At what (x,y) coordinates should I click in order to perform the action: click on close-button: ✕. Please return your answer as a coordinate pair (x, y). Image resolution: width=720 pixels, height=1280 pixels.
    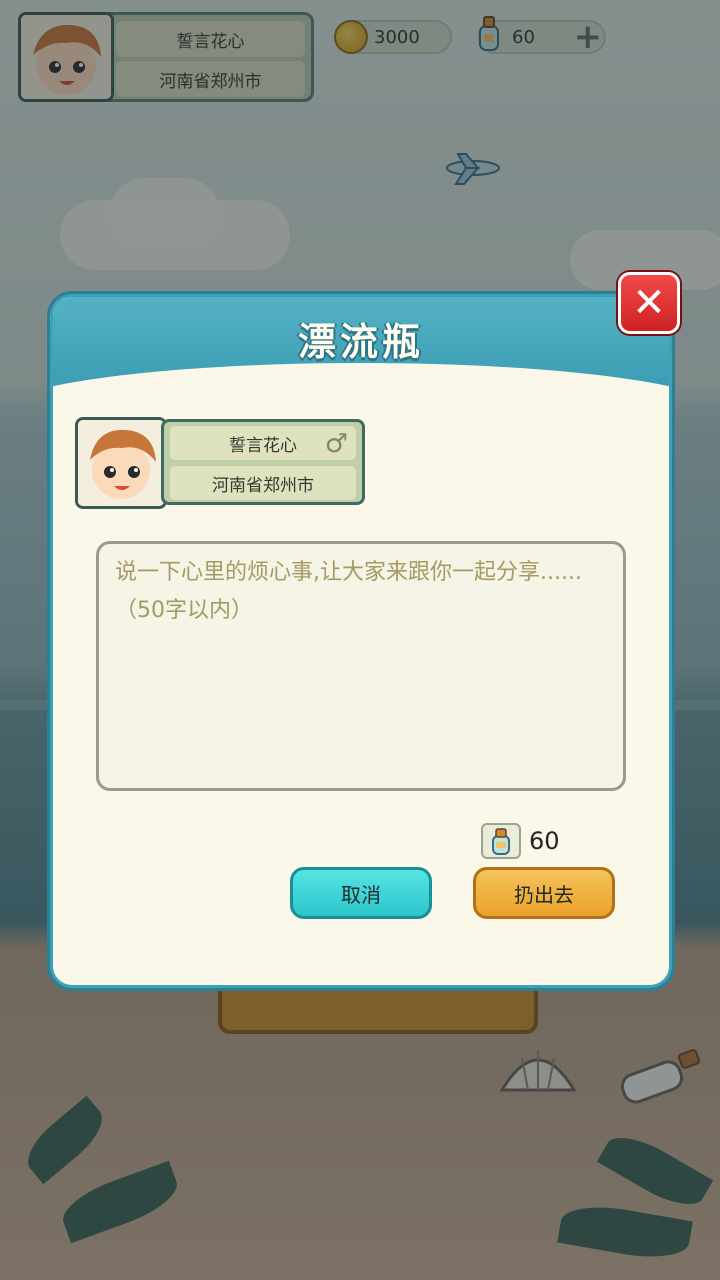
    Looking at the image, I should click on (649, 303).